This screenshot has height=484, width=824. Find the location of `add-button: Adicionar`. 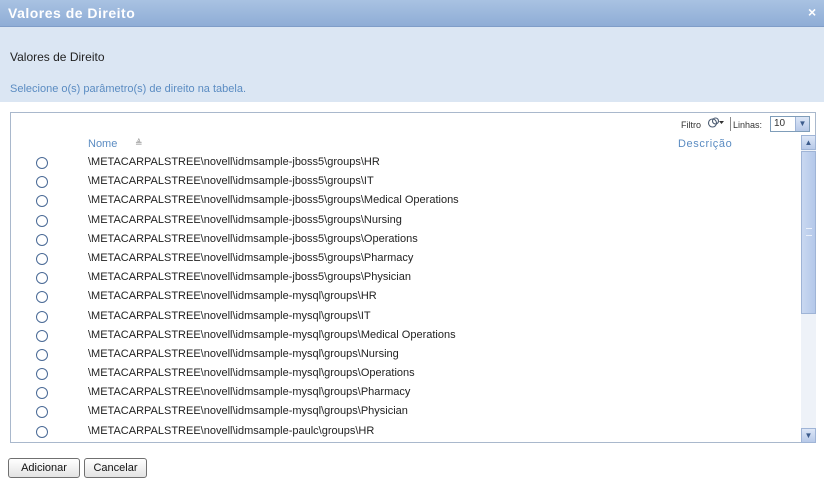

add-button: Adicionar is located at coordinates (44, 468).